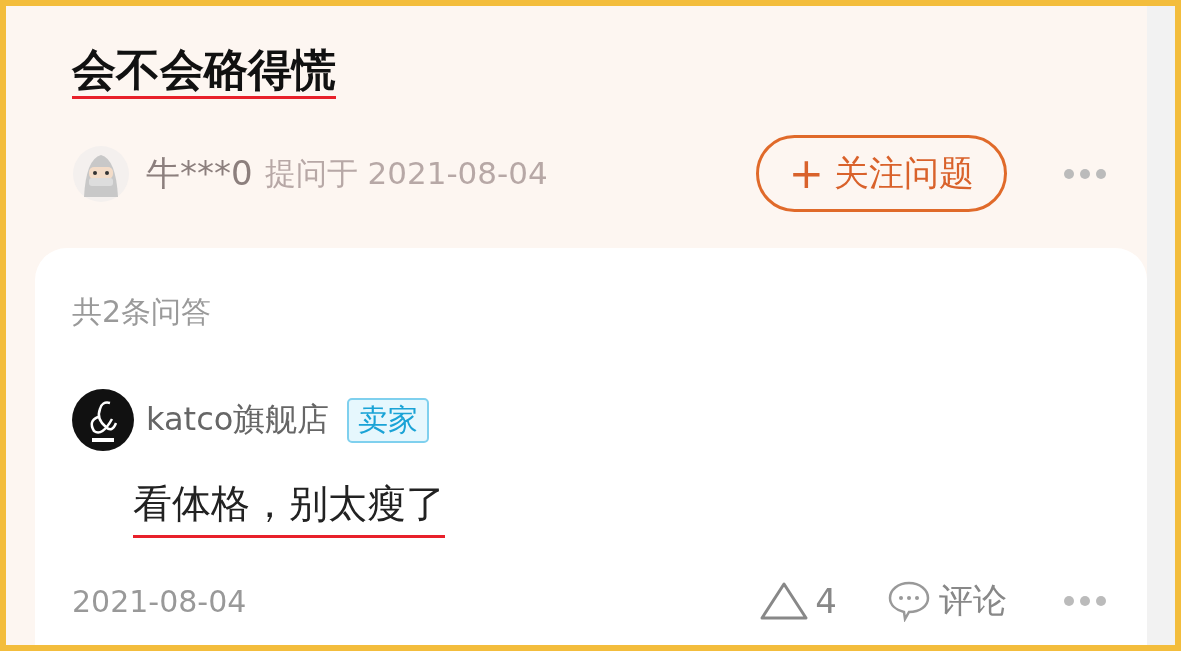 The height and width of the screenshot is (651, 1181). I want to click on answer-author: katco旗舰店, so click(238, 420).